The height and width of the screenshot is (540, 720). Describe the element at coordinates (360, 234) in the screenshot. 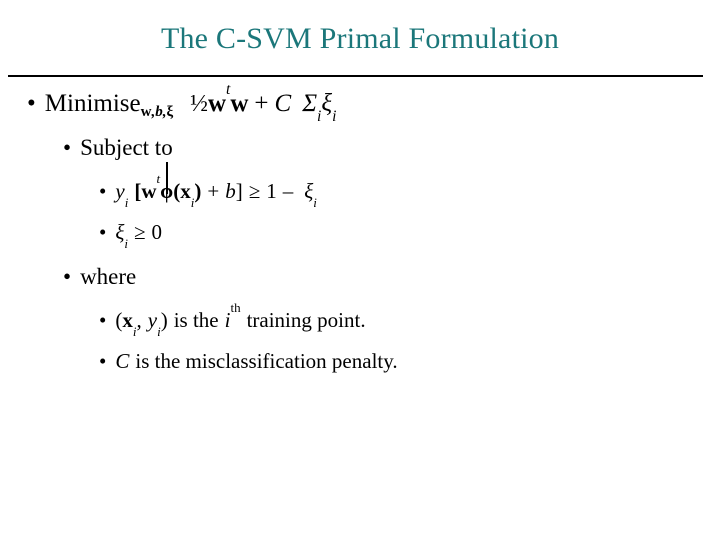

I see `bullet-line-constraint-nonneg: • ξi ≥0` at that location.